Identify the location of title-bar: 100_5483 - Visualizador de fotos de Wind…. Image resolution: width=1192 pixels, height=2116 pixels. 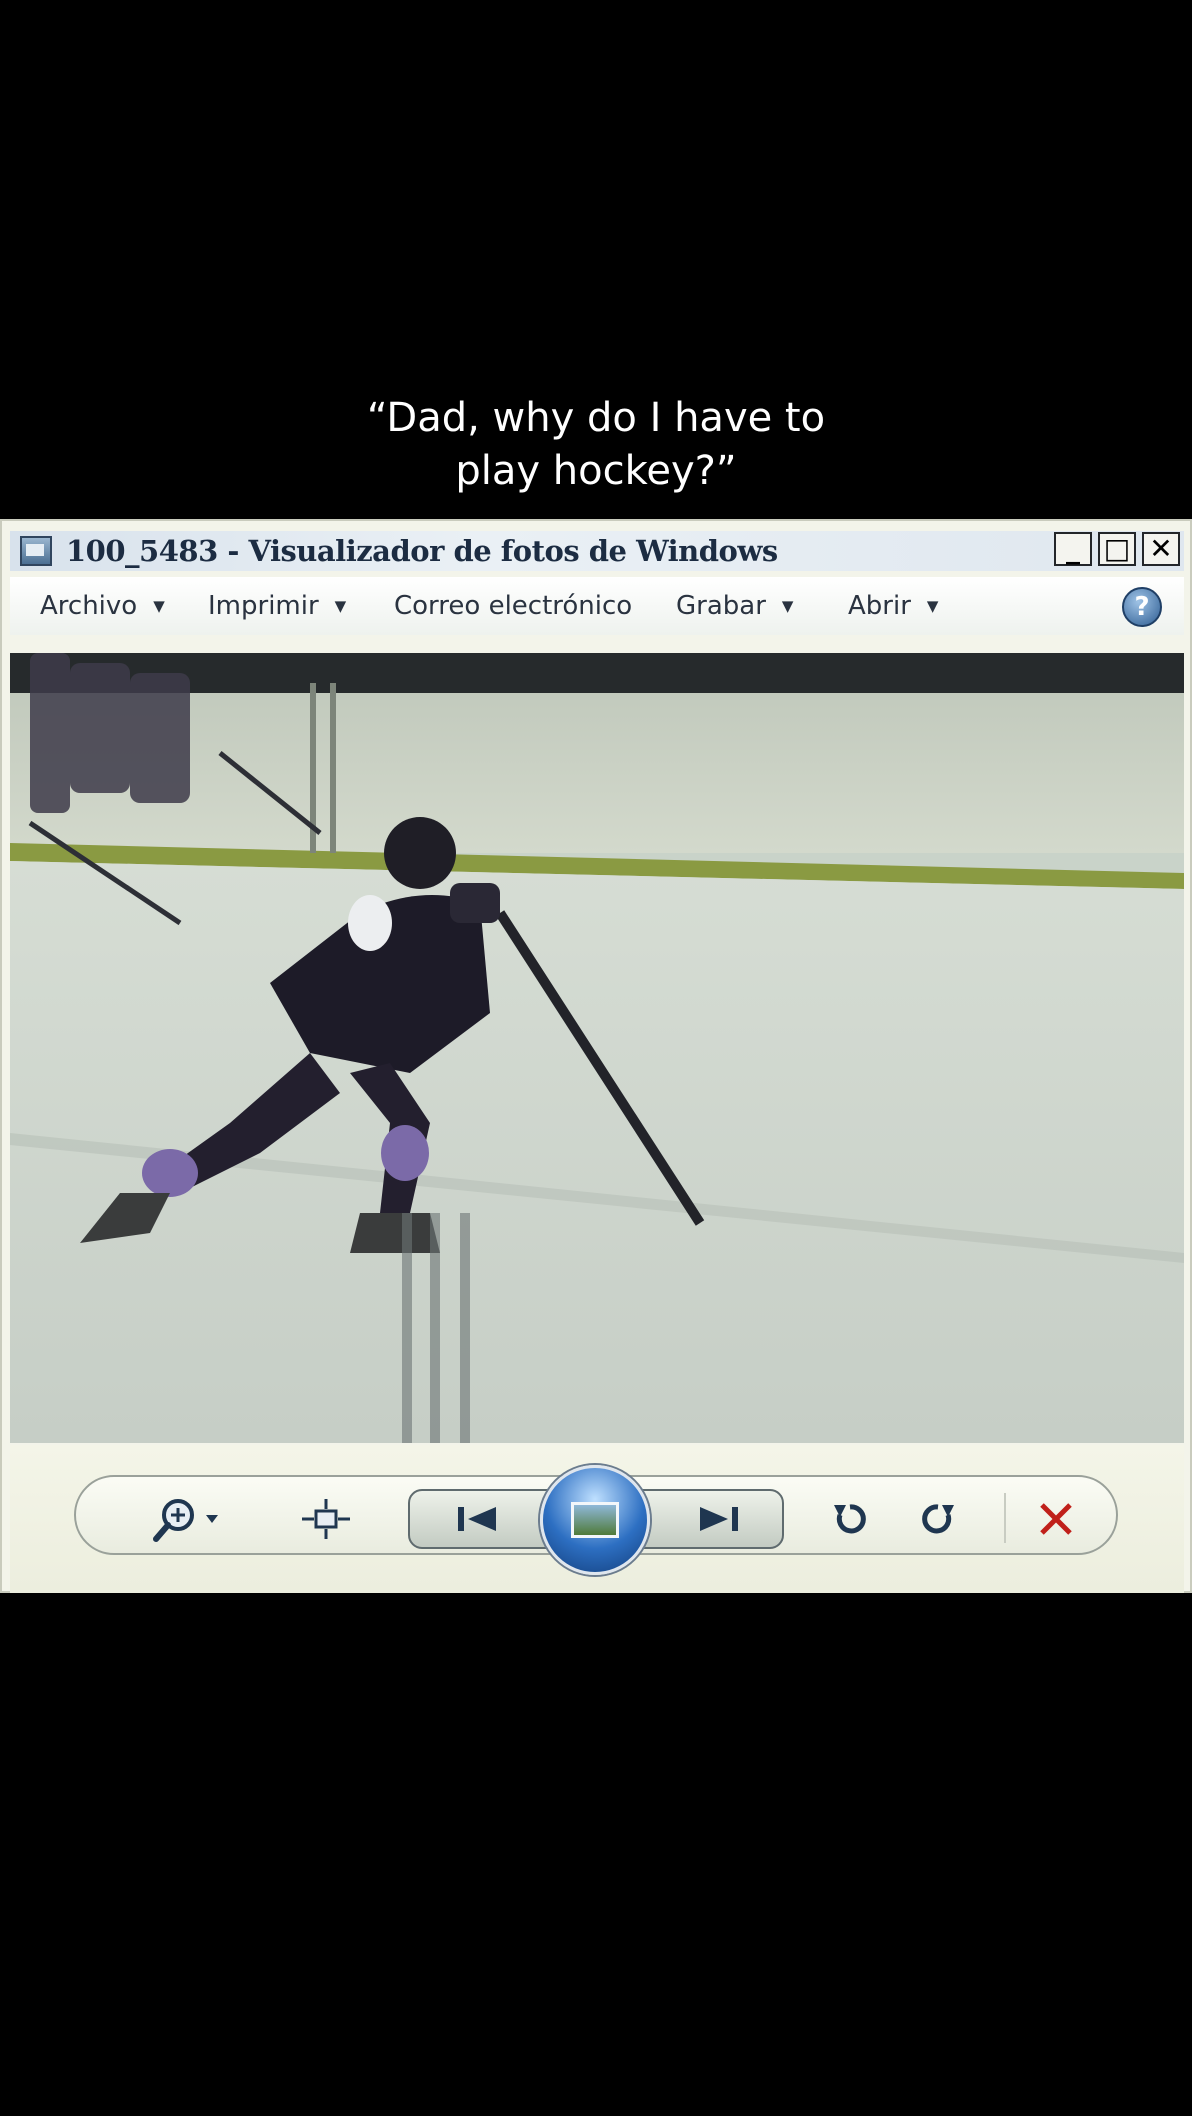
(597, 551).